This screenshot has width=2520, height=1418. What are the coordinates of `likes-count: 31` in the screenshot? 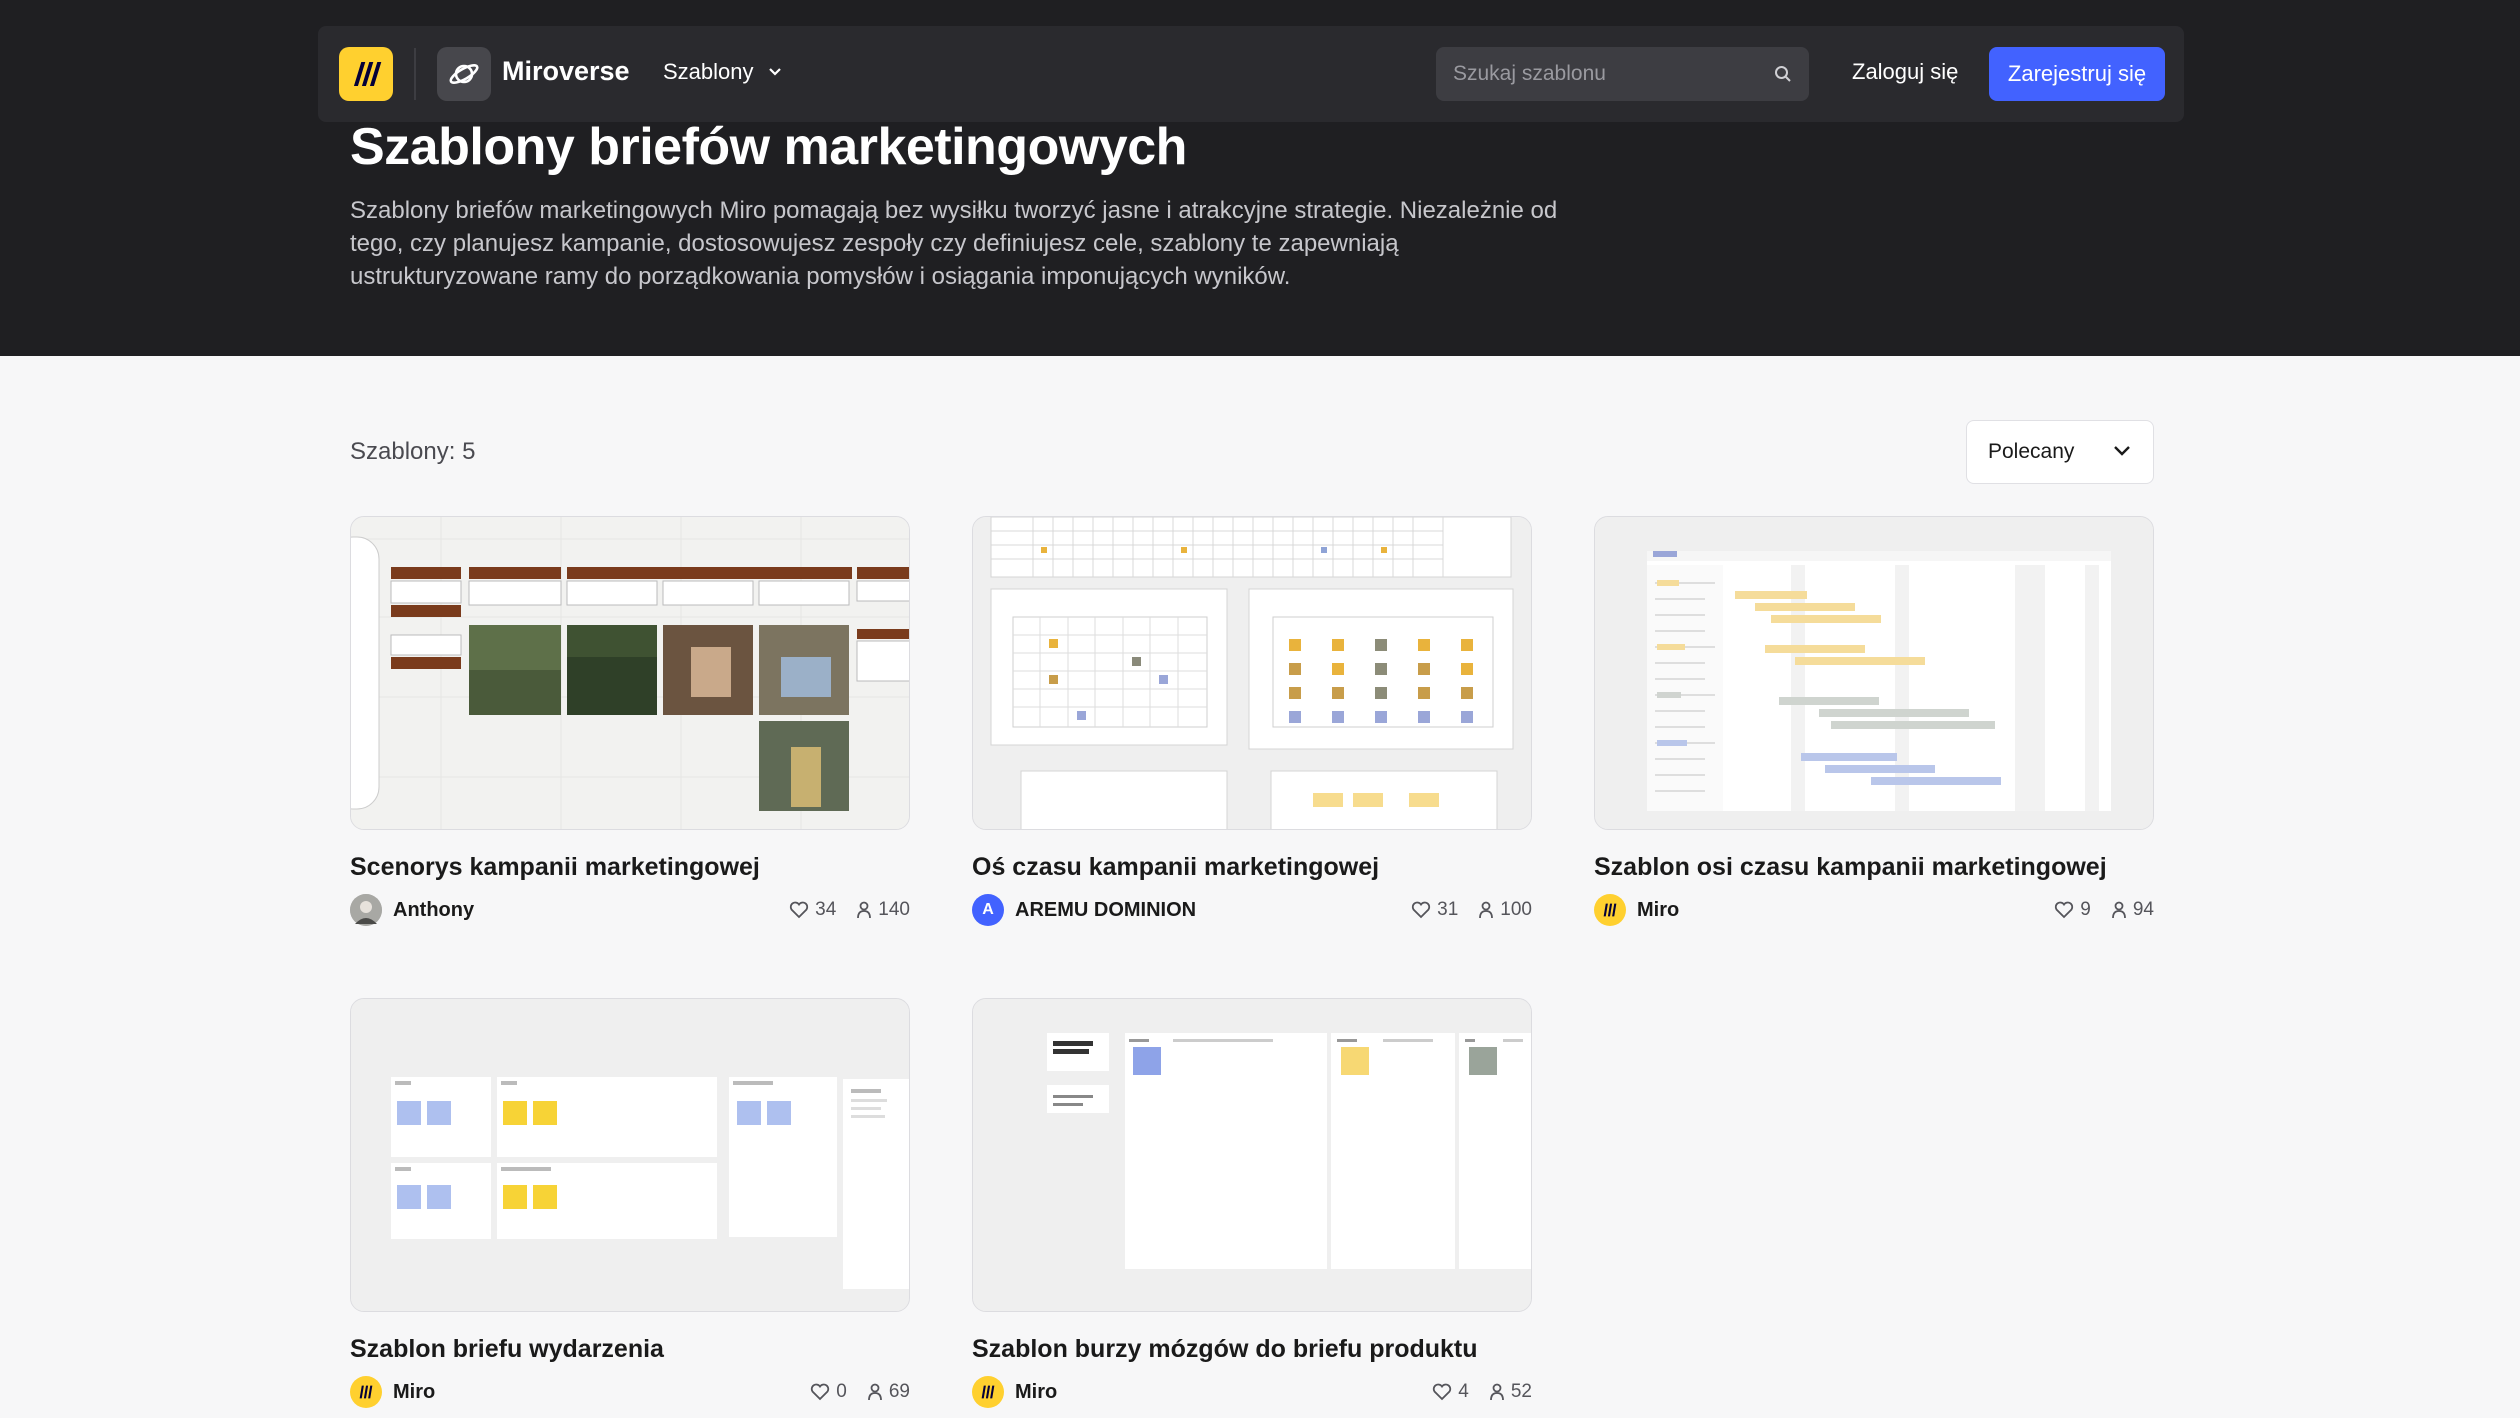 It's located at (1448, 909).